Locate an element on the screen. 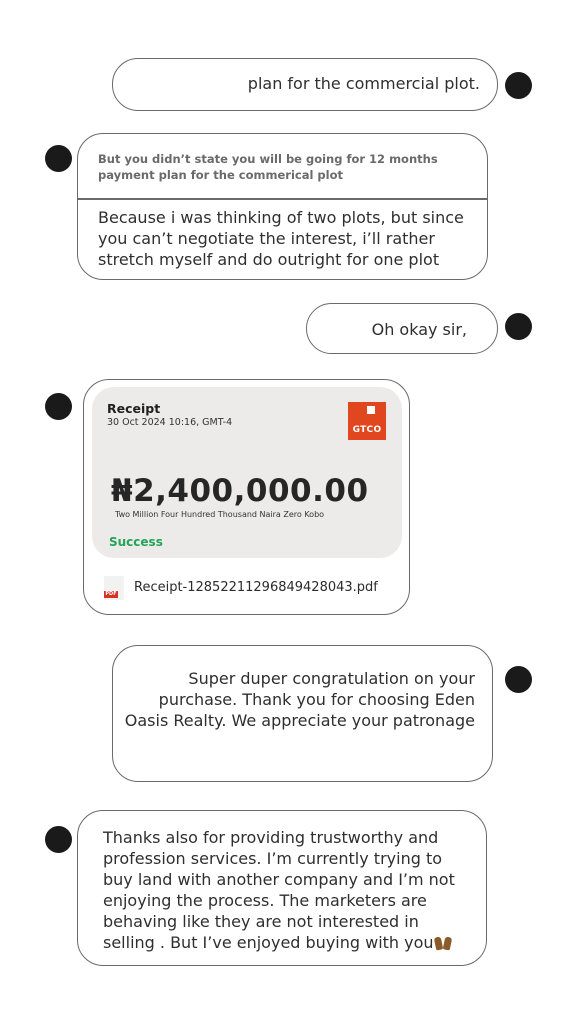 The image size is (576, 1024). attachment-filename: Receipt-128522112968494280​43.pdf is located at coordinates (256, 587).